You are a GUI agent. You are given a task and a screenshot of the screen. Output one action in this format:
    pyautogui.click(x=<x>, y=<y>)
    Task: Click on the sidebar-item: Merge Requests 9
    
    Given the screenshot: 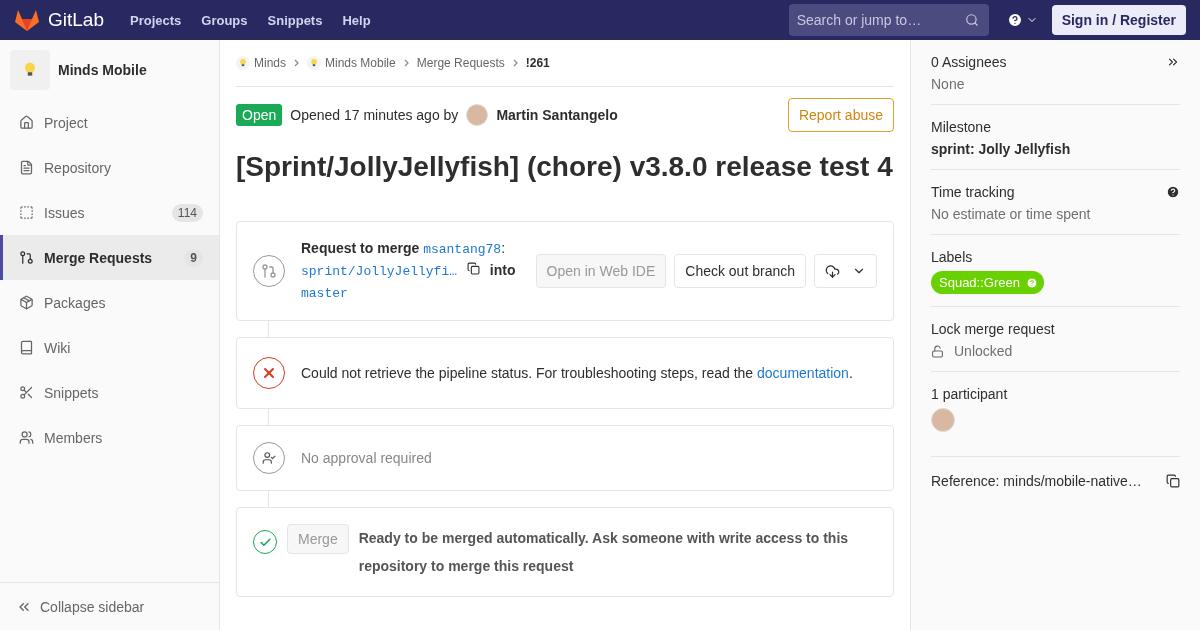 What is the action you would take?
    pyautogui.click(x=109, y=257)
    